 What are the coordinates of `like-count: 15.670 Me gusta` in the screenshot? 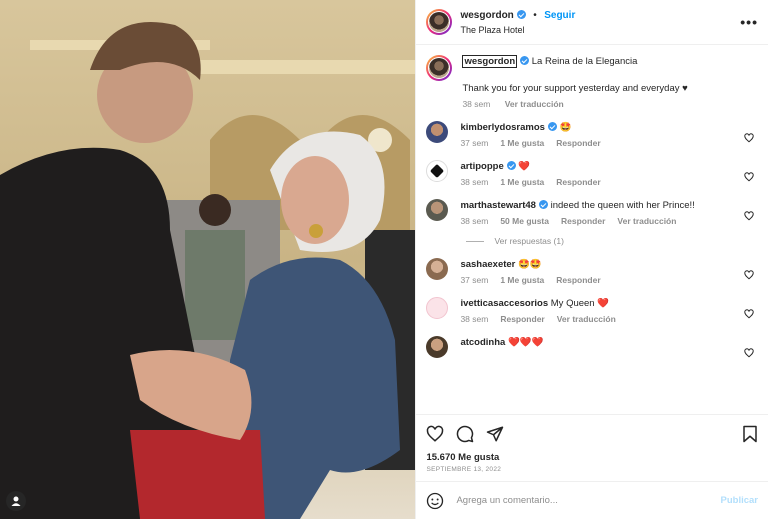 It's located at (592, 457).